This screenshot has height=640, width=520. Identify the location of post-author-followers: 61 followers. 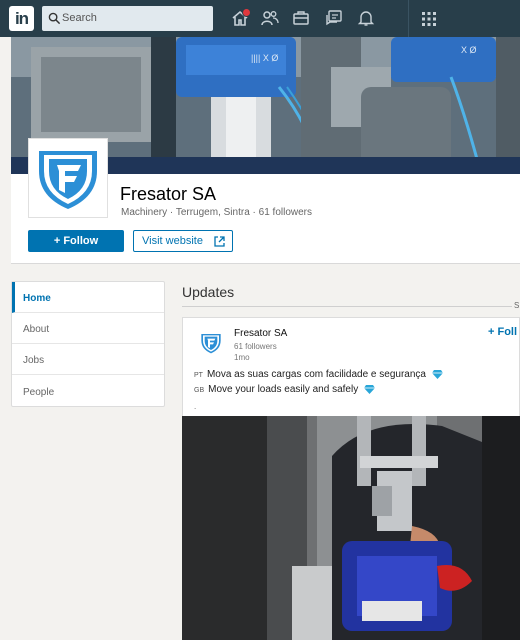
(255, 346).